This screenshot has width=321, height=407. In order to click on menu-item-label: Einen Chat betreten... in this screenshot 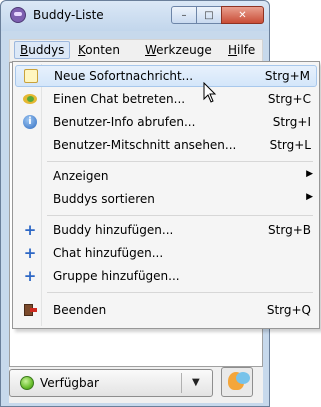, I will do `click(119, 99)`.